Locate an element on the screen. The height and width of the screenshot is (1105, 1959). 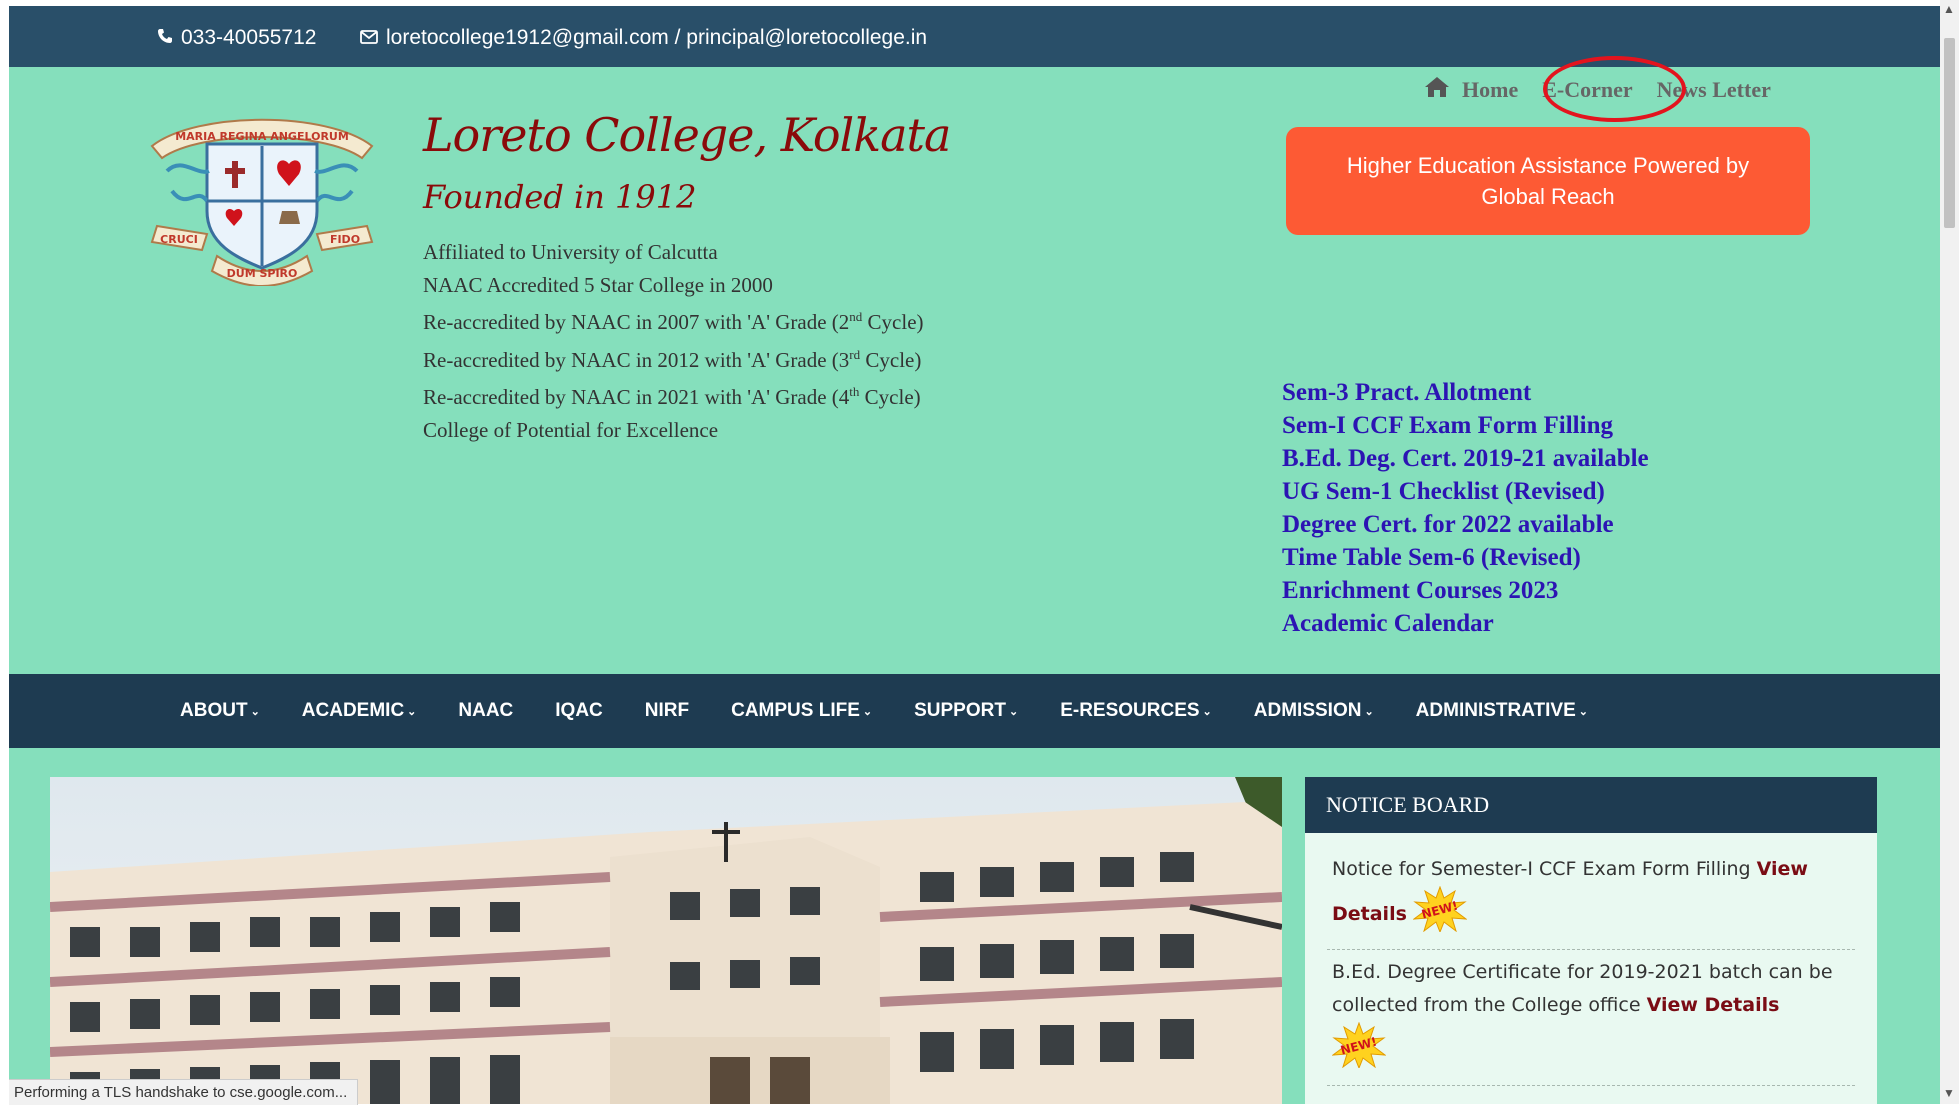
svg-text: DUM SPIRO is located at coordinates (262, 273).